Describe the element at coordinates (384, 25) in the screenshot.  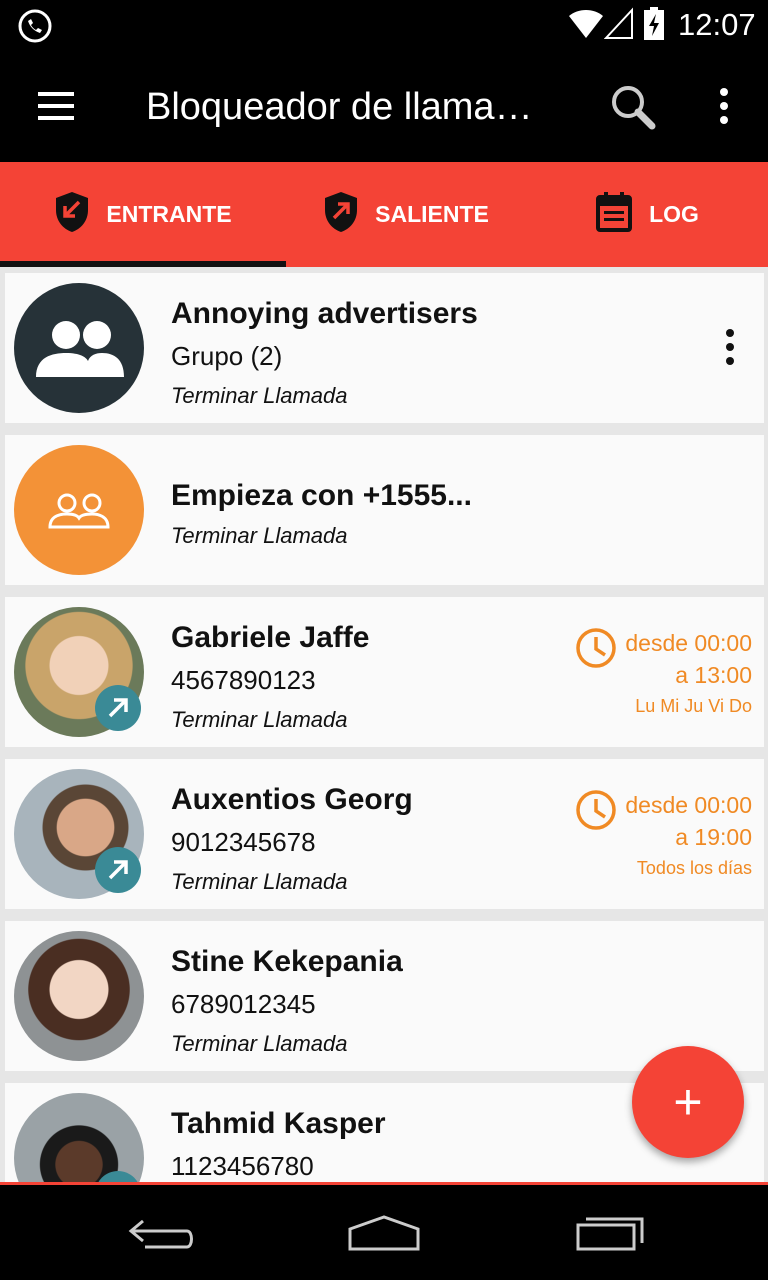
I see `status-bar: 12:07` at that location.